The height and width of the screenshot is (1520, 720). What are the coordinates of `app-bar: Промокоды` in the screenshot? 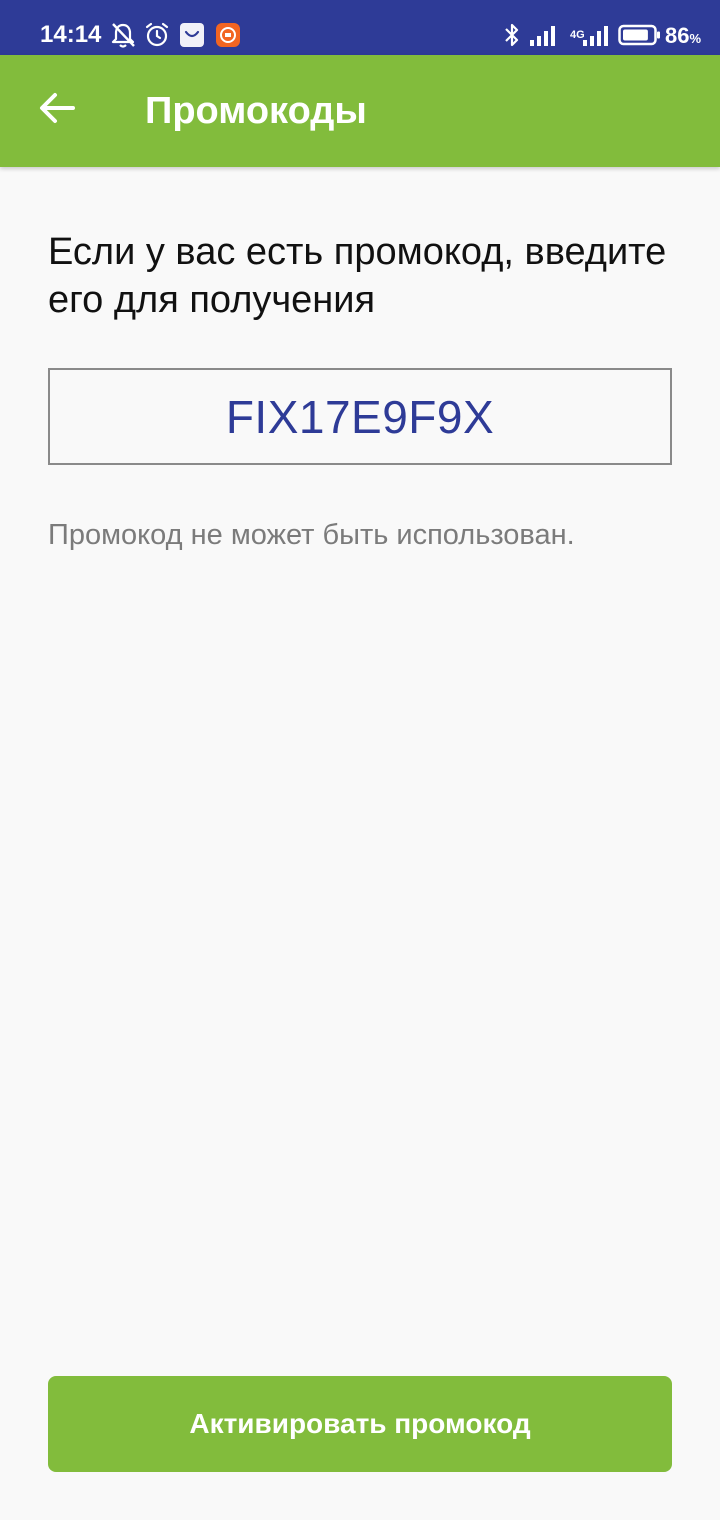 It's located at (360, 111).